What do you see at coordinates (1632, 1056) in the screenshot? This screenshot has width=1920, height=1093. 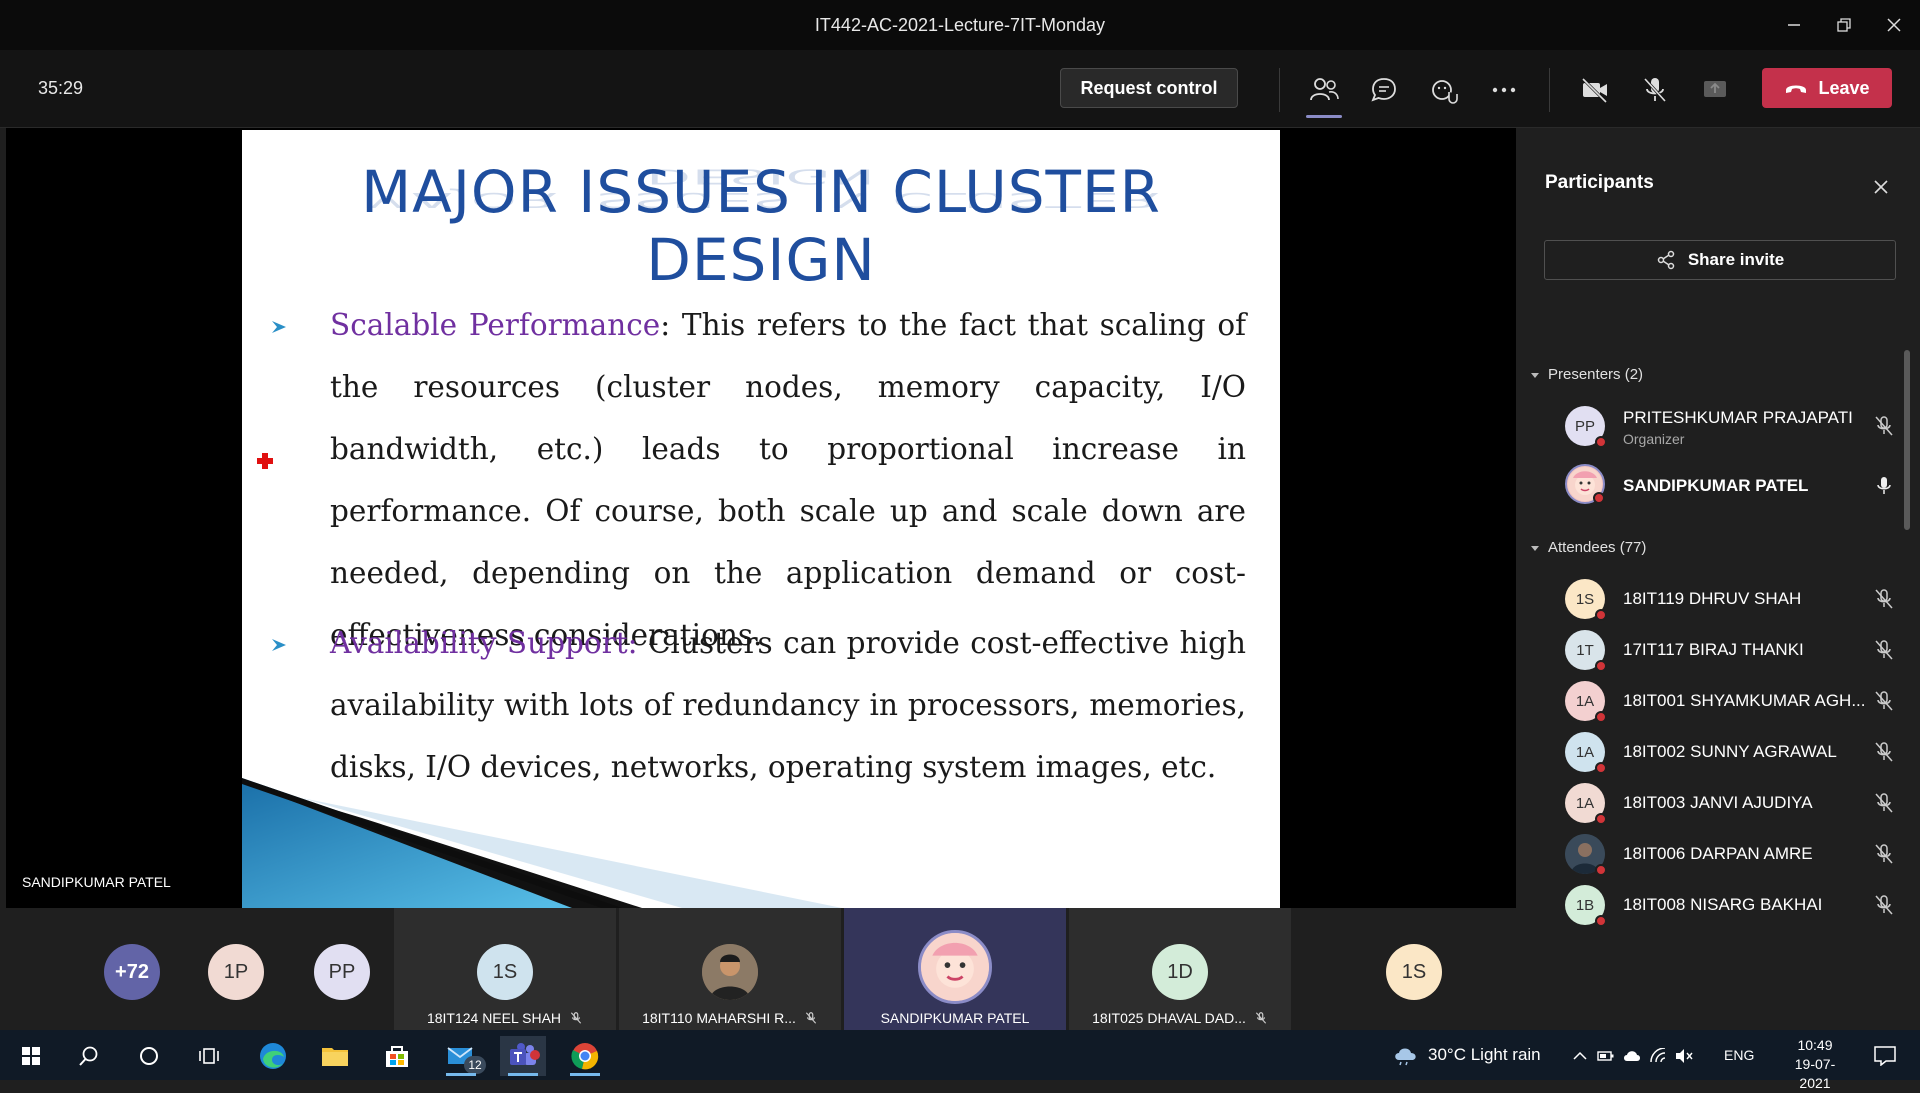 I see `onedrive-tray` at bounding box center [1632, 1056].